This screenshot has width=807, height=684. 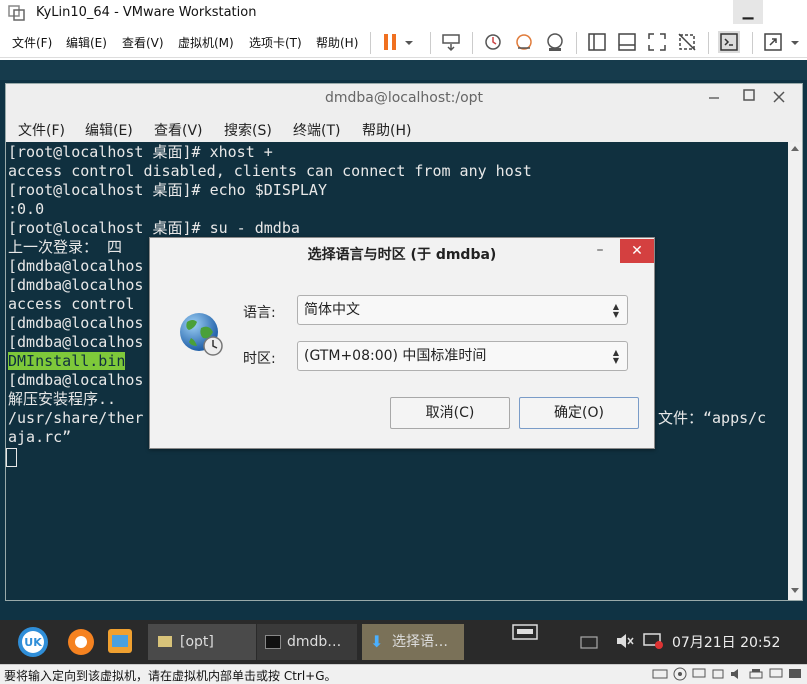 What do you see at coordinates (120, 641) in the screenshot?
I see `file-manager-icon` at bounding box center [120, 641].